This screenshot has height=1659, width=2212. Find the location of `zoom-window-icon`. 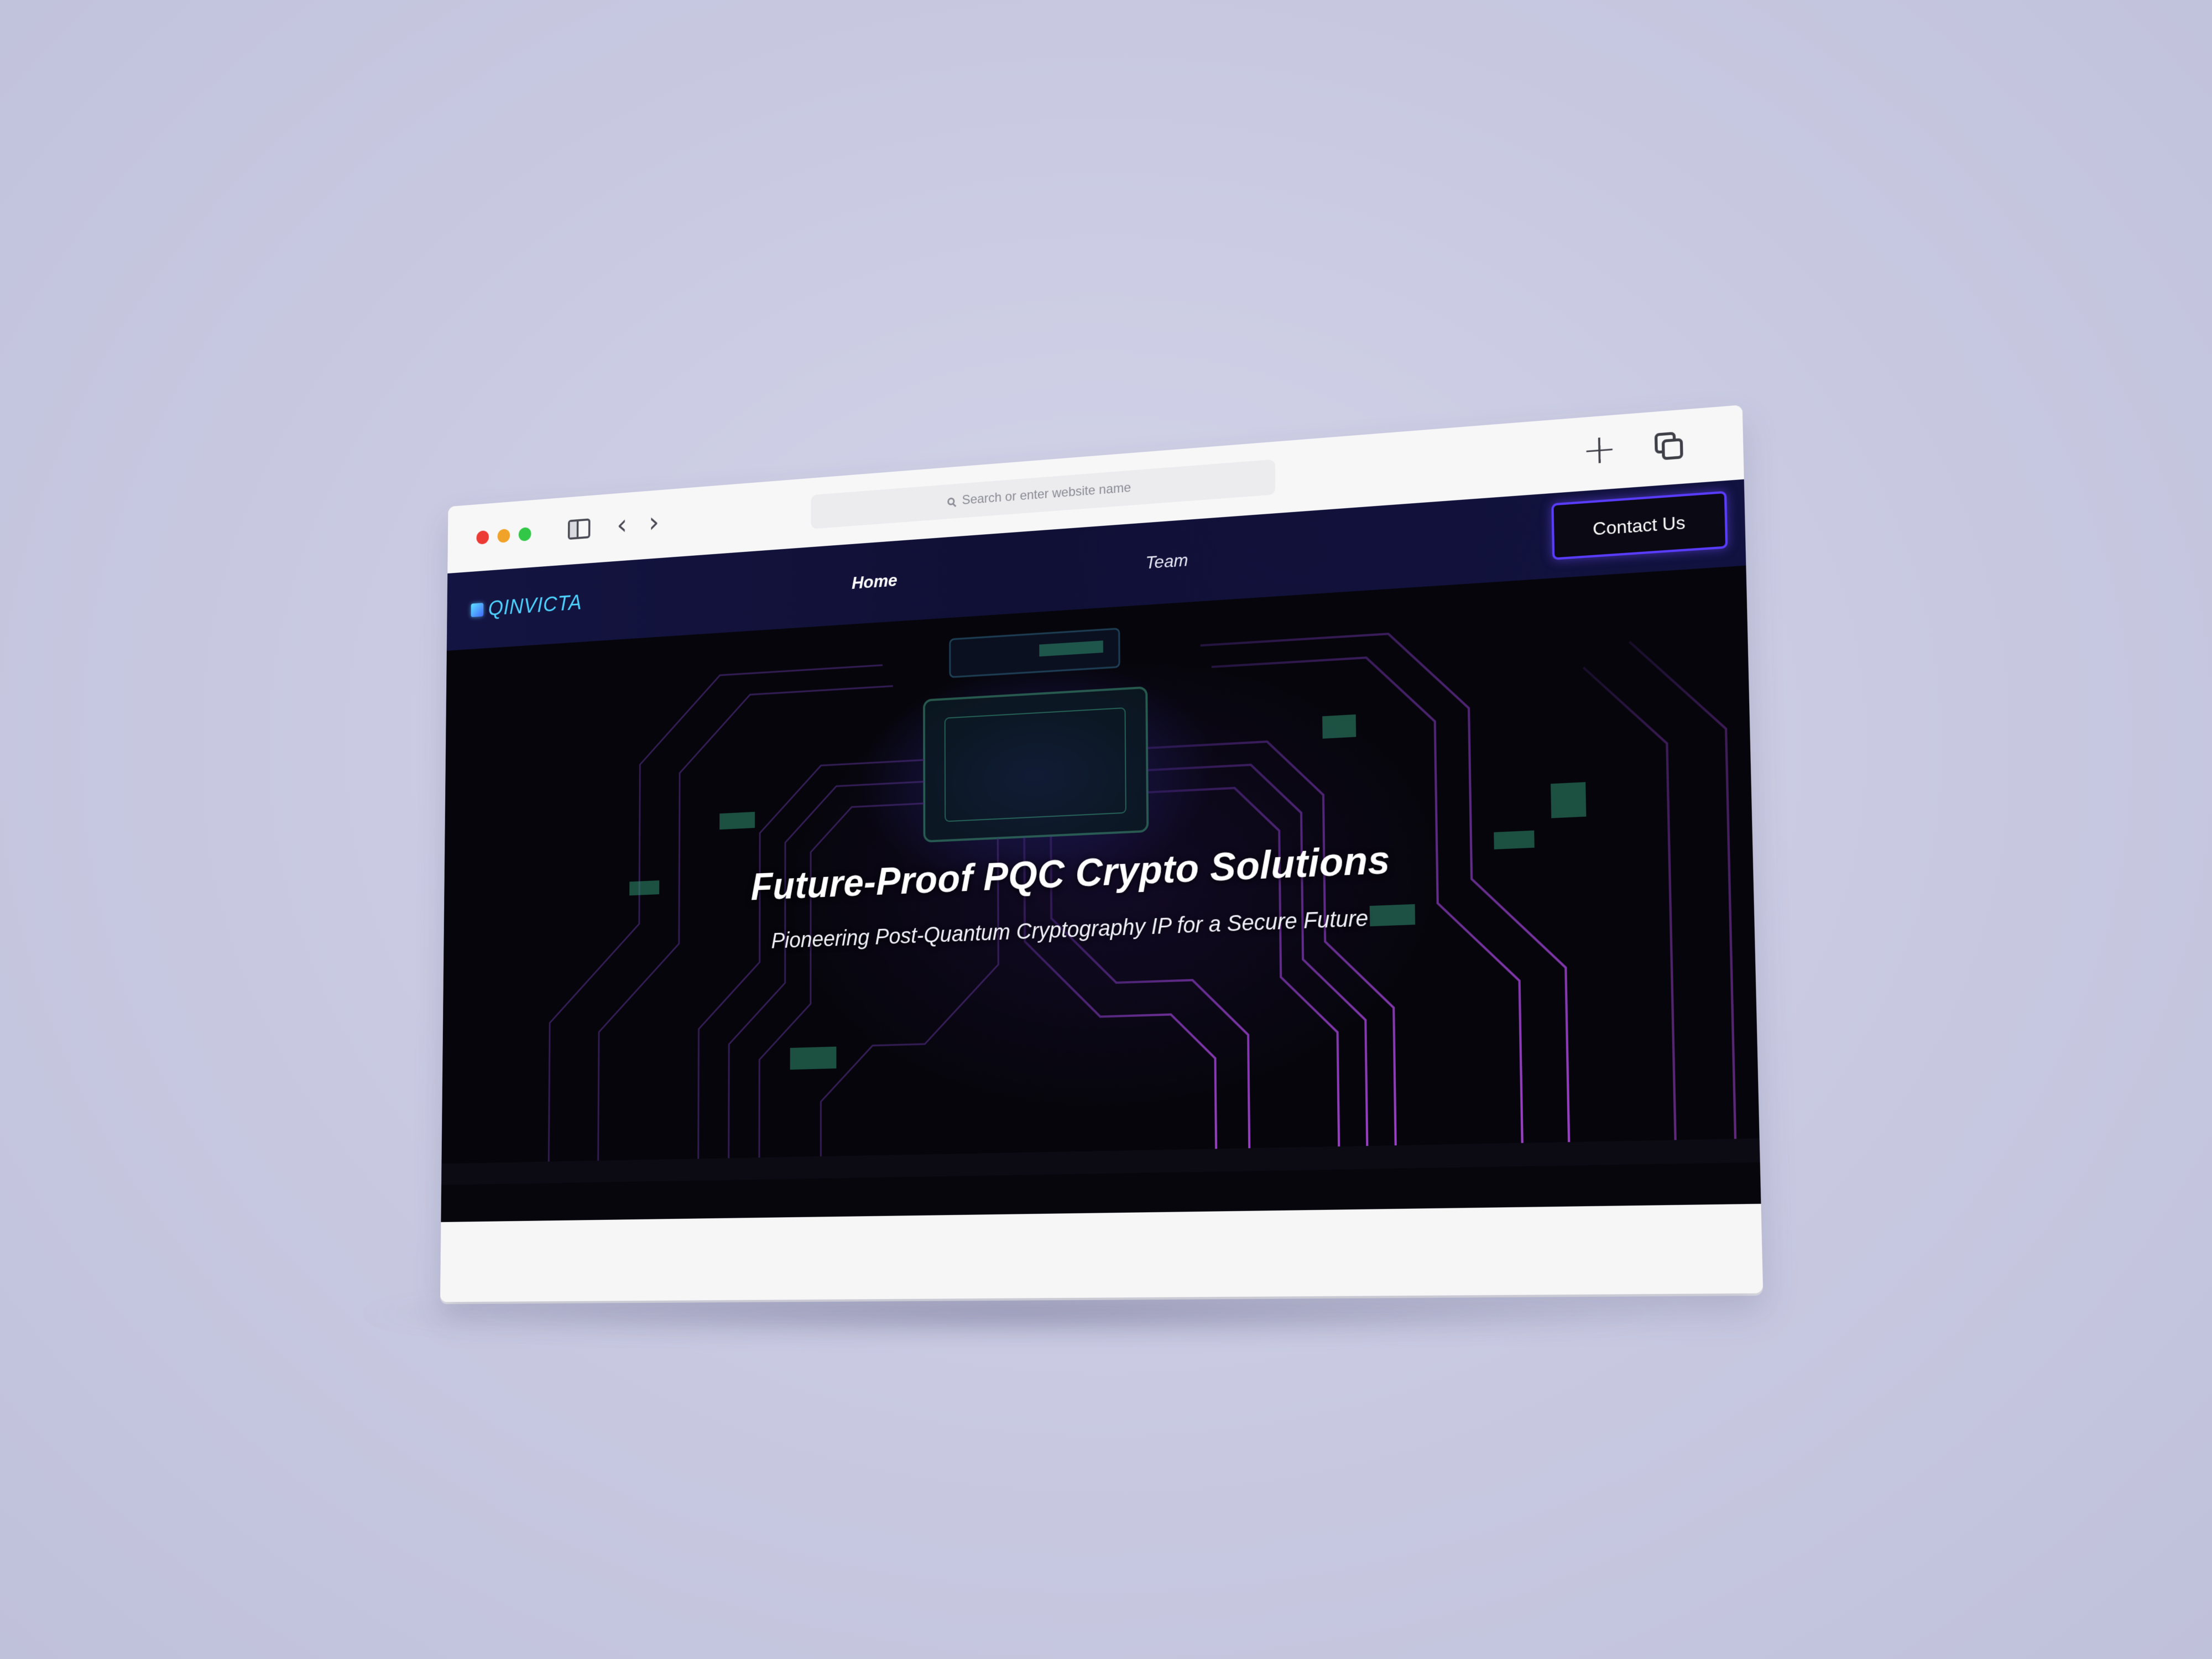

zoom-window-icon is located at coordinates (525, 535).